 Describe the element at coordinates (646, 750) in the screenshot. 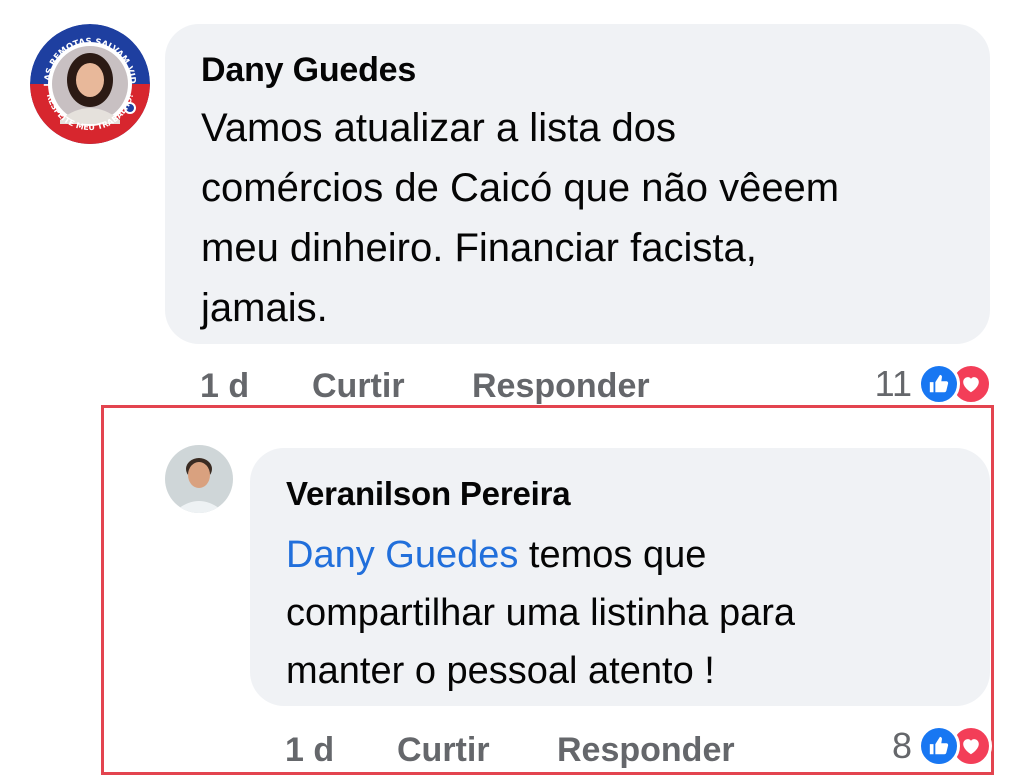

I see `reply-reply-button: Responder` at that location.